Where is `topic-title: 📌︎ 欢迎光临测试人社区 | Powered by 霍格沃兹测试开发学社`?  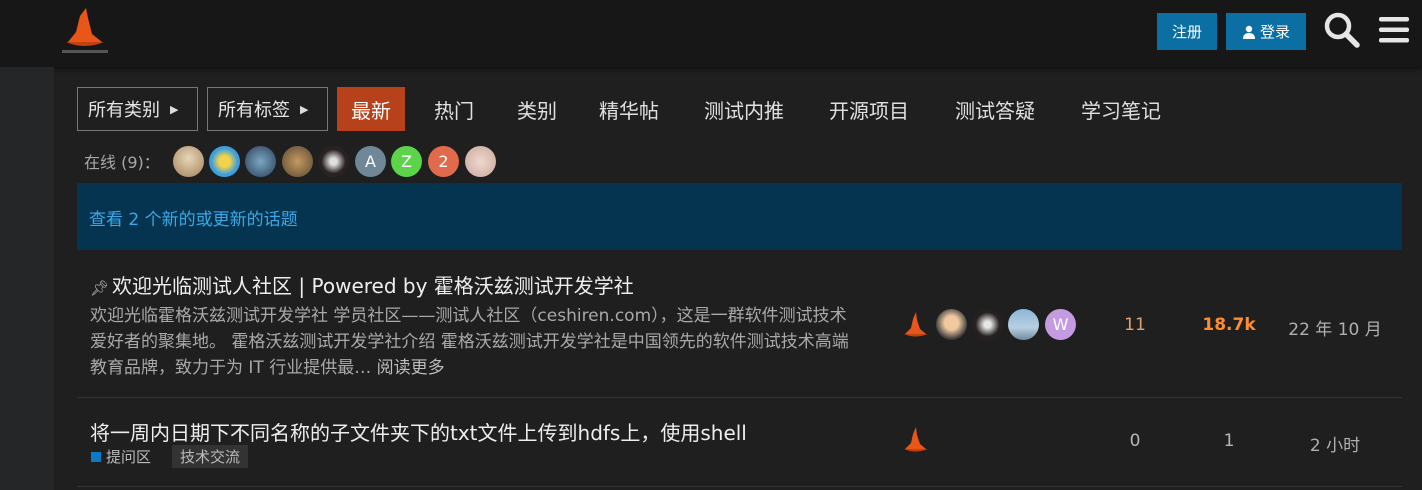
topic-title: 📌︎ 欢迎光临测试人社区 | Powered by 霍格沃兹测试开发学社 is located at coordinates (362, 284).